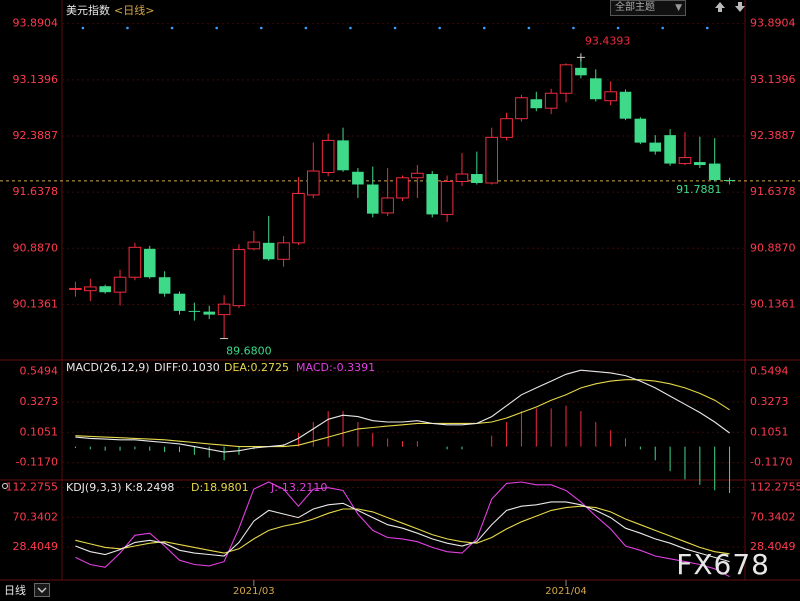  What do you see at coordinates (740, 7) in the screenshot?
I see `arrow-down-icon` at bounding box center [740, 7].